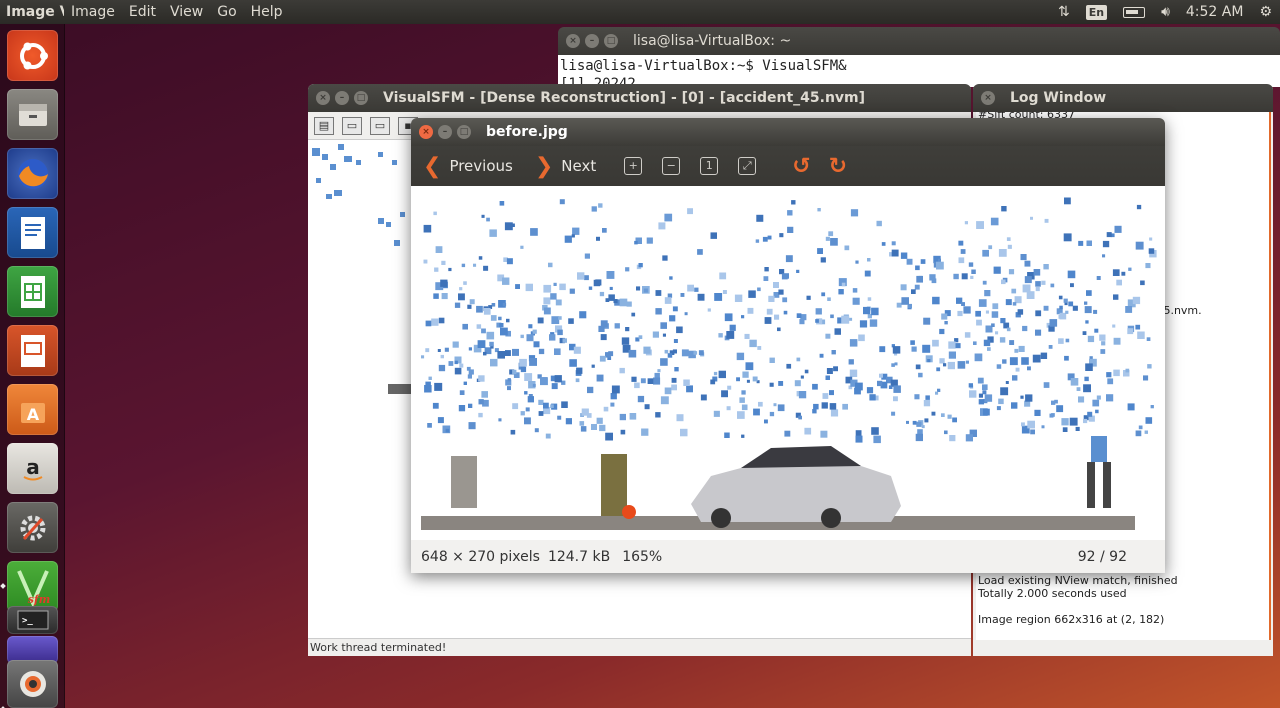 The image size is (1280, 708). Describe the element at coordinates (1064, 12) in the screenshot. I see `network-icon: ⇅` at that location.